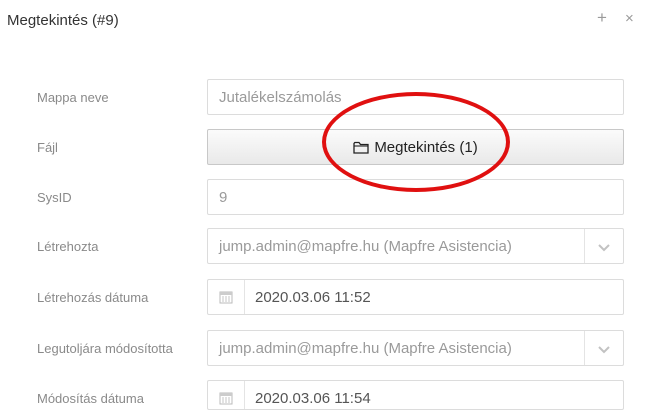  Describe the element at coordinates (47, 147) in the screenshot. I see `file-label: Fájl` at that location.